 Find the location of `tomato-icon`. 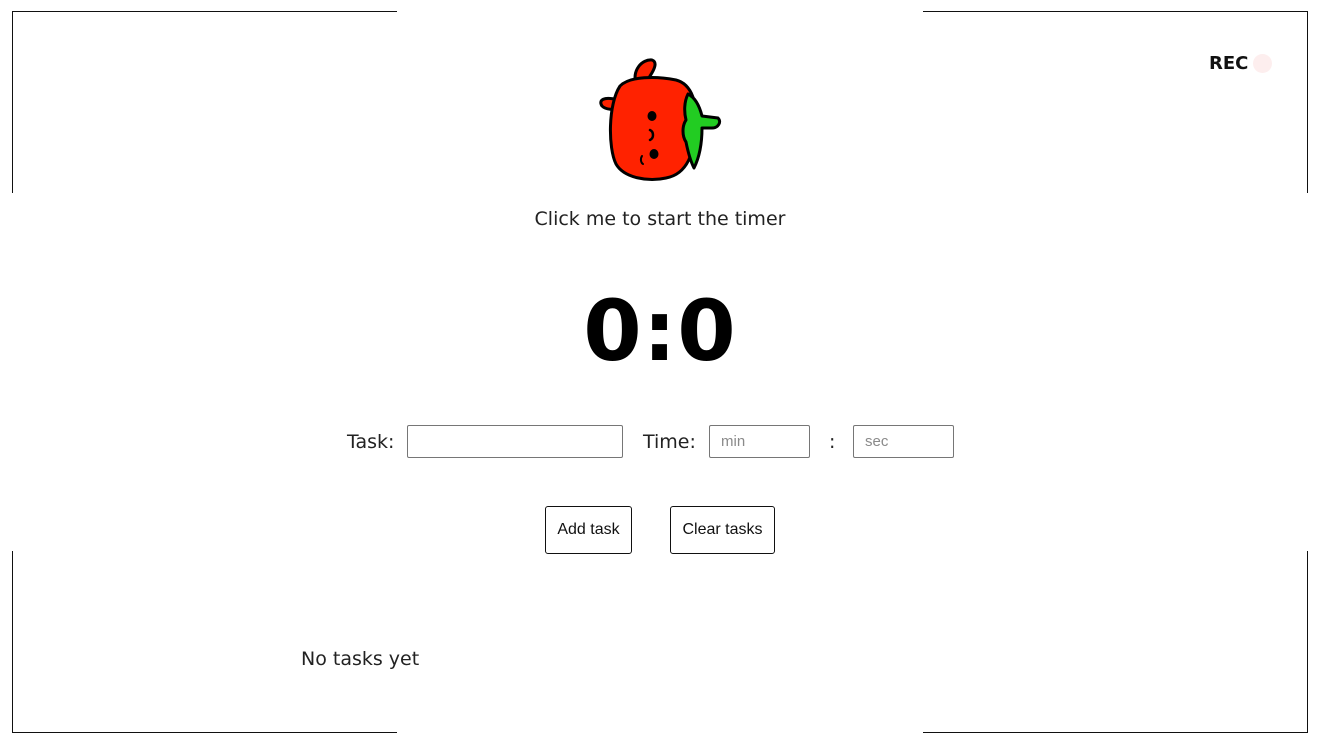

tomato-icon is located at coordinates (660, 119).